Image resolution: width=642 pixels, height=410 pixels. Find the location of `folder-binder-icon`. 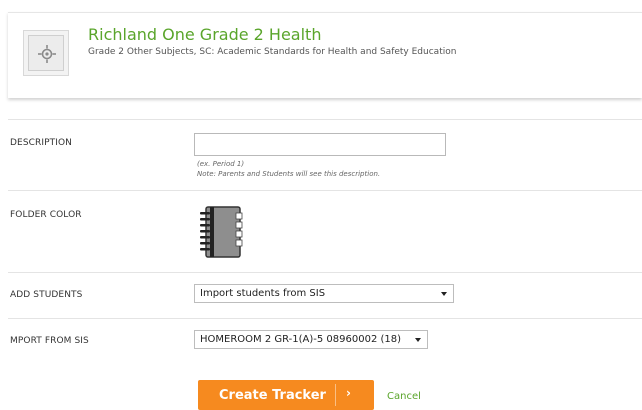

folder-binder-icon is located at coordinates (220, 232).